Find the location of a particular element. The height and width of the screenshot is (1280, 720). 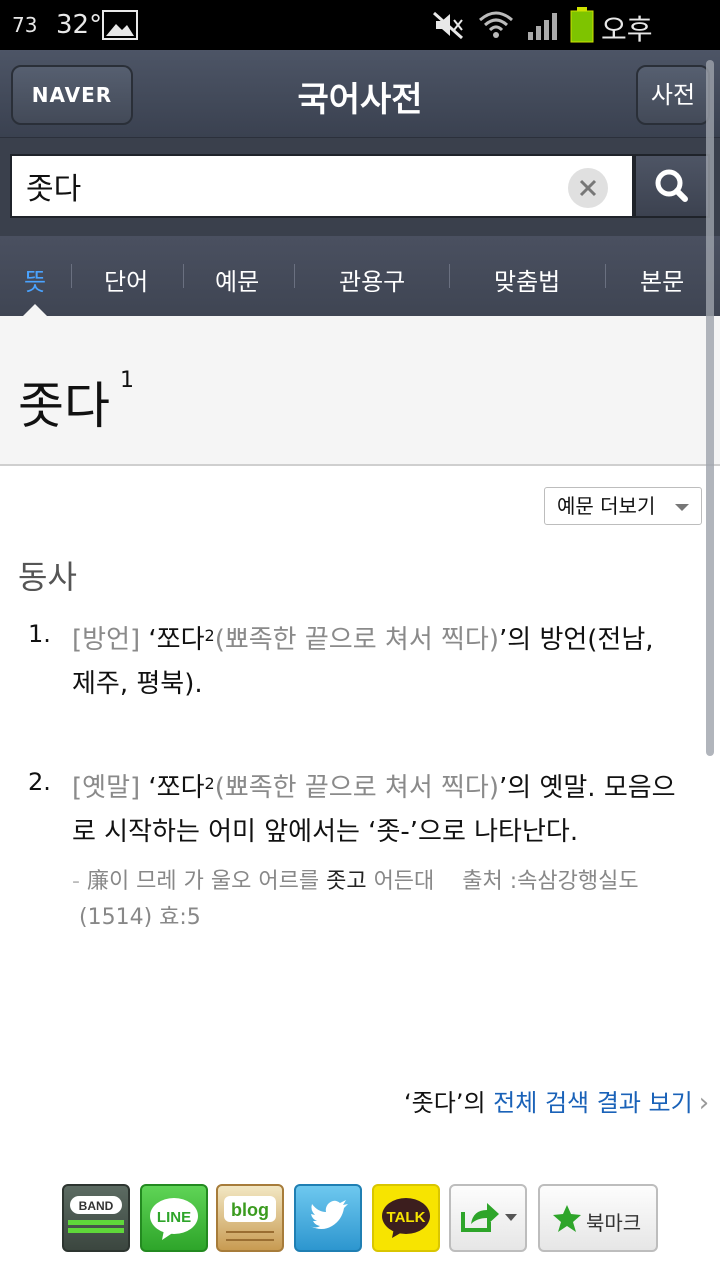

full-results-link: ‘좃다’의 전체 검색 결과 보기 › is located at coordinates (556, 1100).